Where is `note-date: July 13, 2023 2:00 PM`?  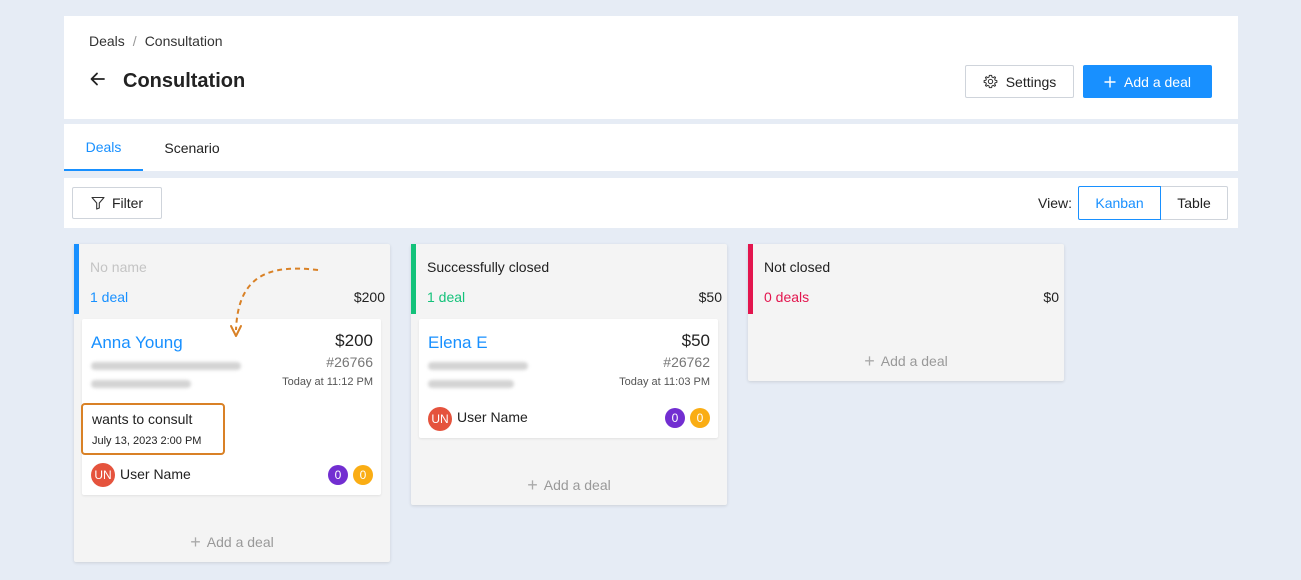 note-date: July 13, 2023 2:00 PM is located at coordinates (147, 441).